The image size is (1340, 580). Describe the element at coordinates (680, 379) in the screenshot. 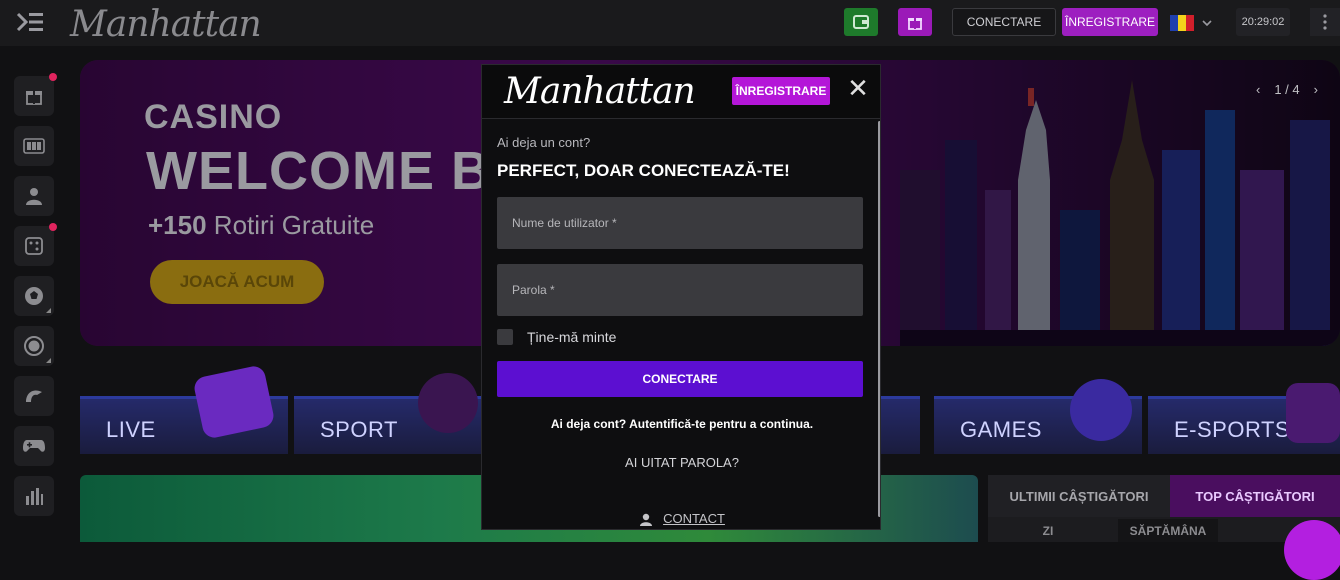

I see `modal-login-button: CONECTARE` at that location.